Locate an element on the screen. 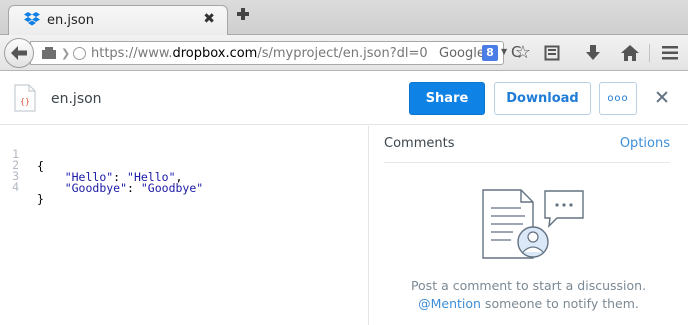 The width and height of the screenshot is (688, 325). back-button is located at coordinates (19, 53).